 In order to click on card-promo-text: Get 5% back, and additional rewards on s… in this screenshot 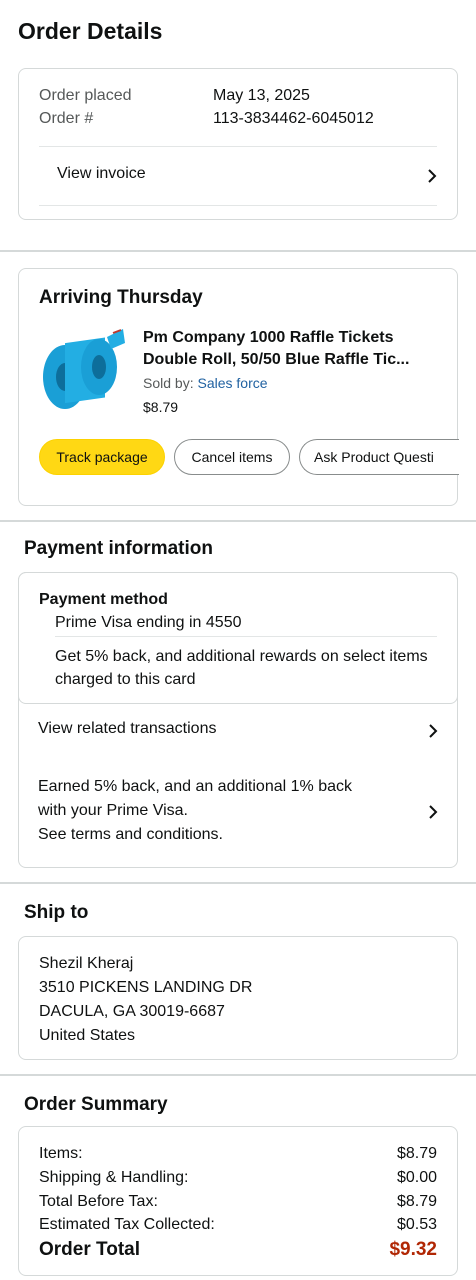, I will do `click(241, 668)`.